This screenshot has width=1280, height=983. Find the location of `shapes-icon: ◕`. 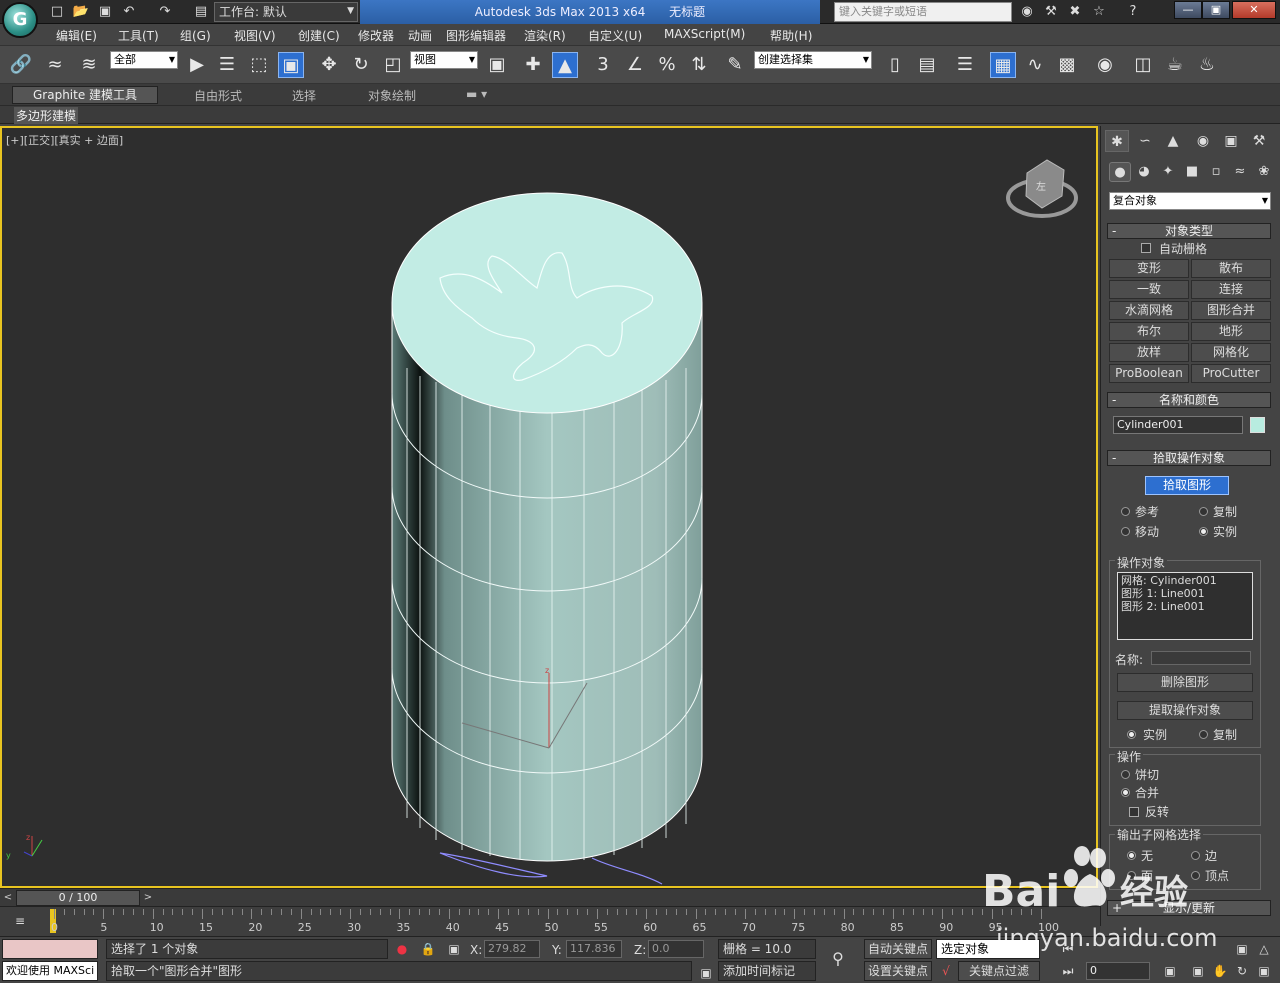

shapes-icon: ◕ is located at coordinates (1144, 172).